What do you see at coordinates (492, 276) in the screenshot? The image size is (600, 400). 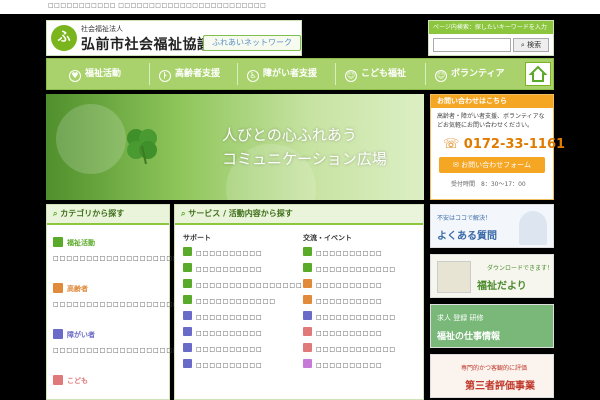 I see `newsletter-banner: ダウンロードできます！ 福祉だより` at bounding box center [492, 276].